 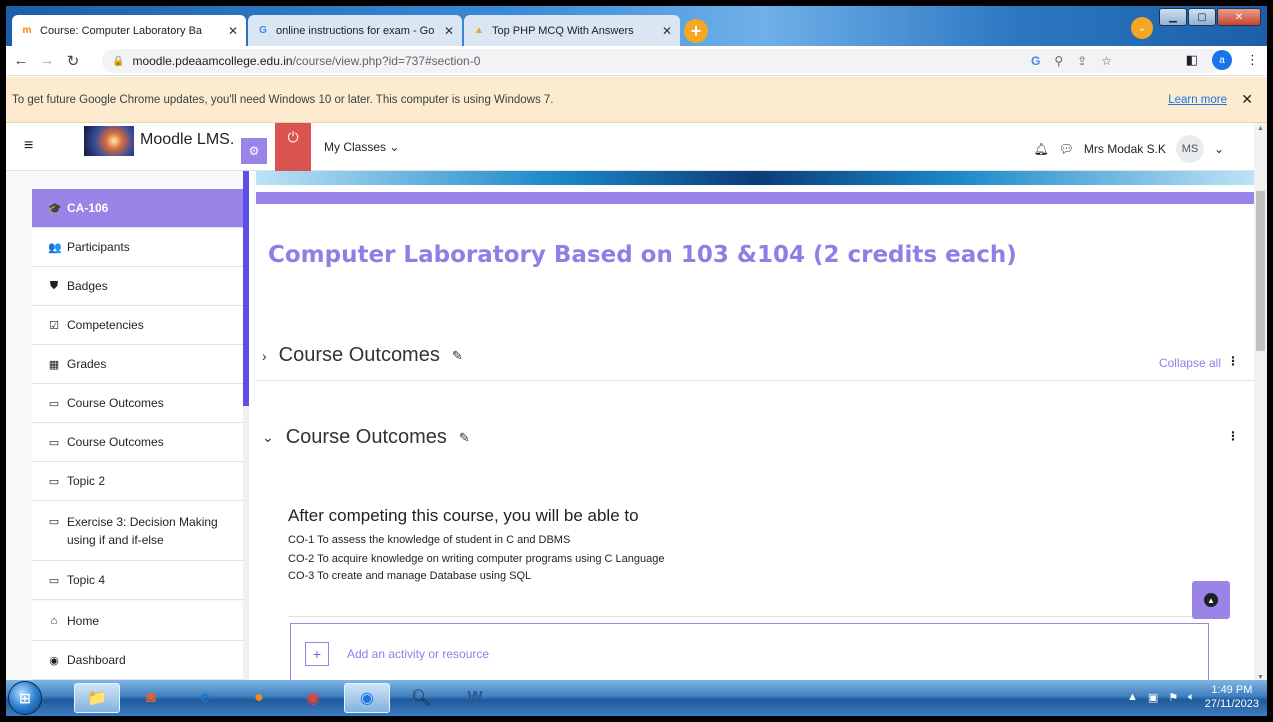 What do you see at coordinates (1071, 61) in the screenshot?
I see `omnibox-actions: G ⚲ ⇪ ☆` at bounding box center [1071, 61].